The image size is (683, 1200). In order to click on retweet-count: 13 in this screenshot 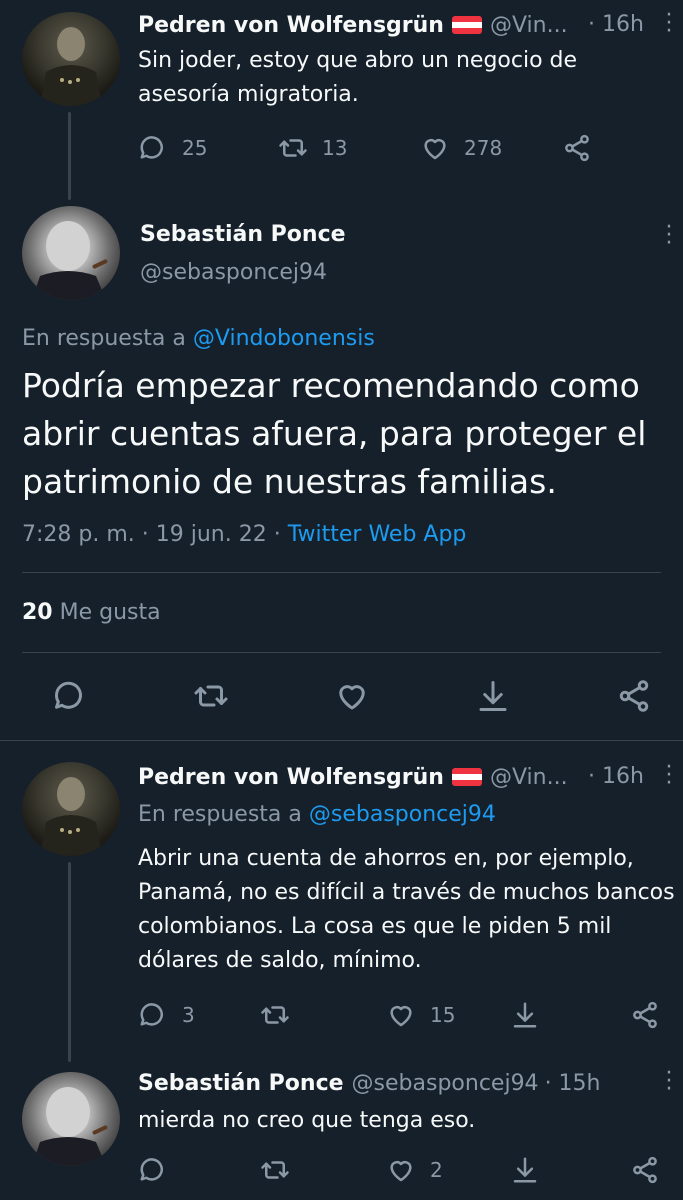, I will do `click(335, 148)`.